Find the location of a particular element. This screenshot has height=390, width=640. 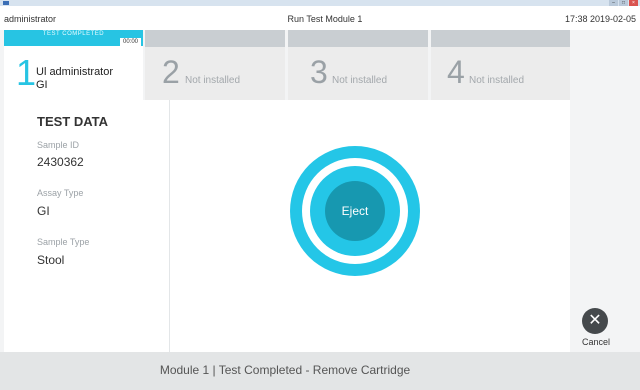

sample-id-value: 2430362 is located at coordinates (60, 162).